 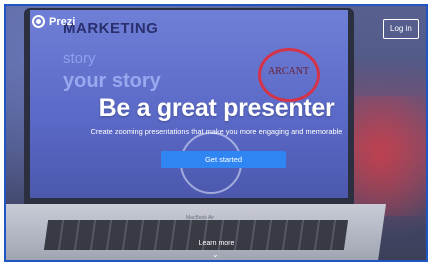 I want to click on screen-text-story: story, so click(x=79, y=58).